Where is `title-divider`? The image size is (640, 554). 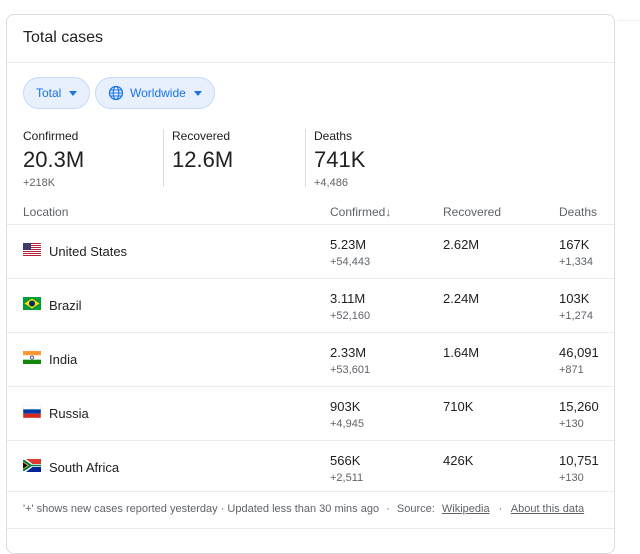 title-divider is located at coordinates (310, 62).